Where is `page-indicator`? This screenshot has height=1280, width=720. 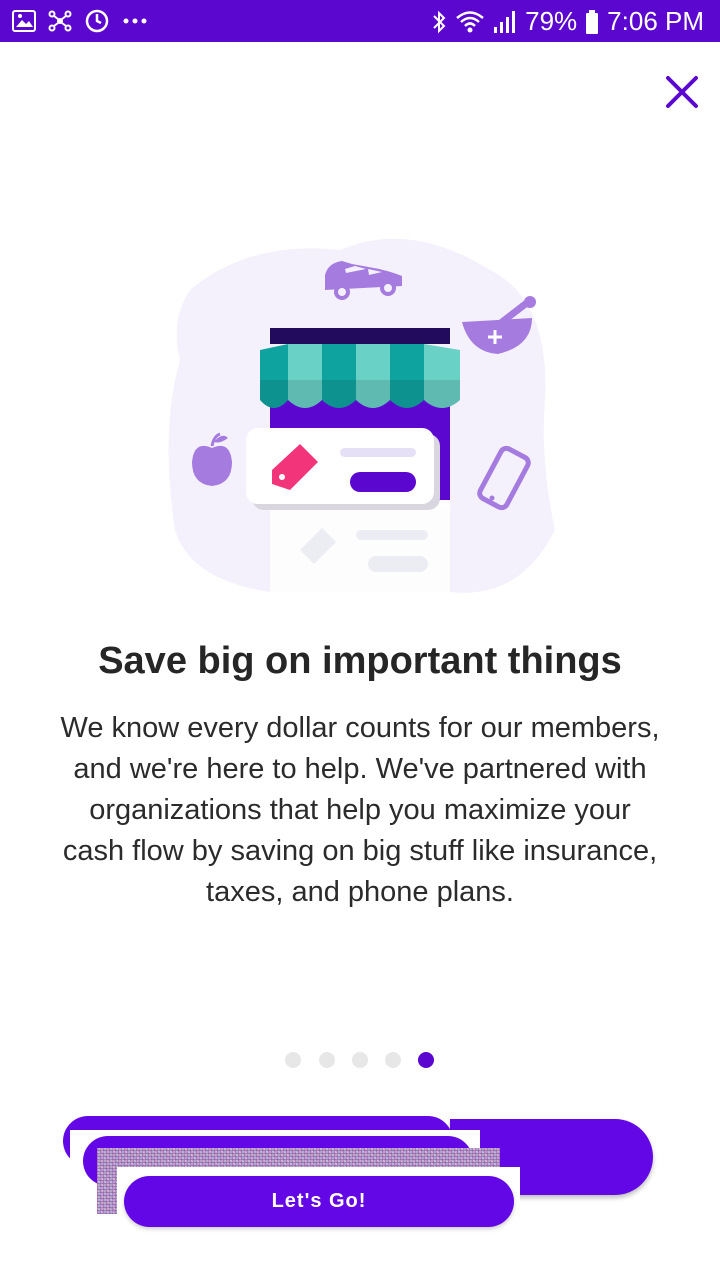 page-indicator is located at coordinates (360, 1060).